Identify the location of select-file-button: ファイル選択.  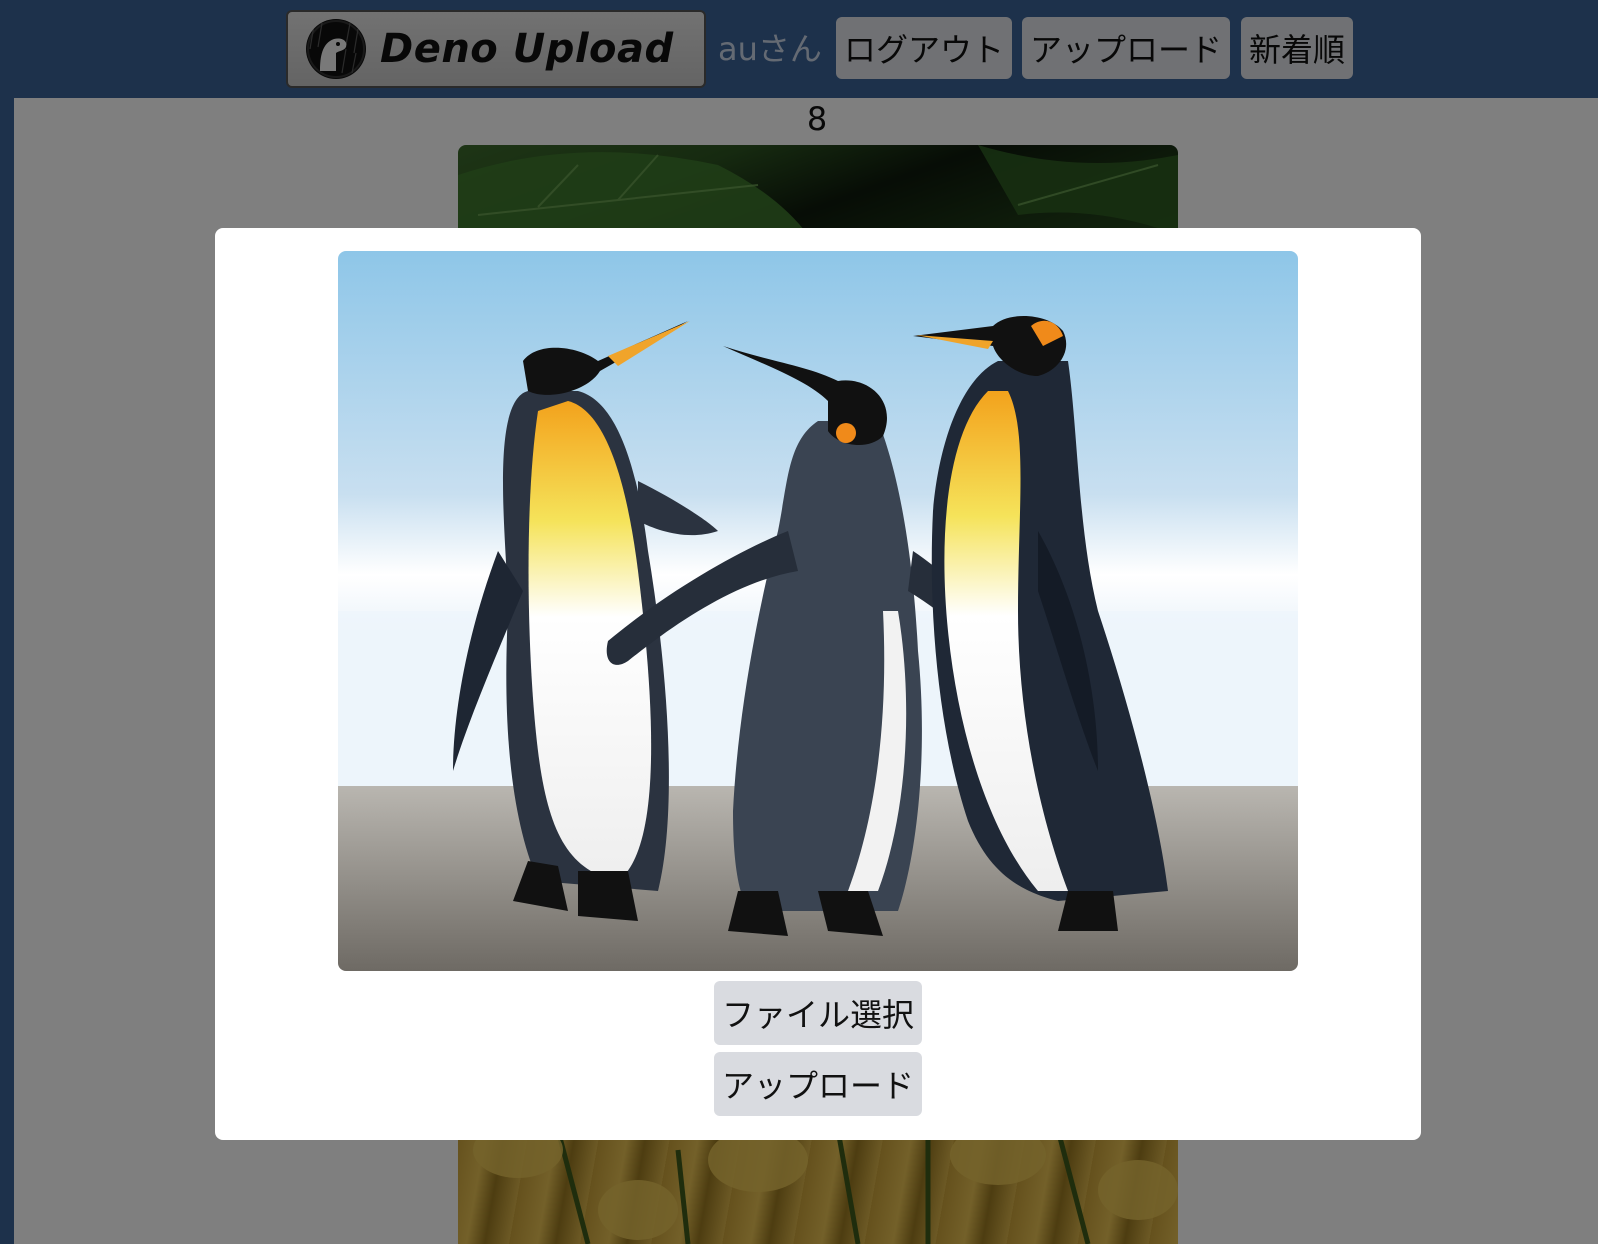
(818, 1013).